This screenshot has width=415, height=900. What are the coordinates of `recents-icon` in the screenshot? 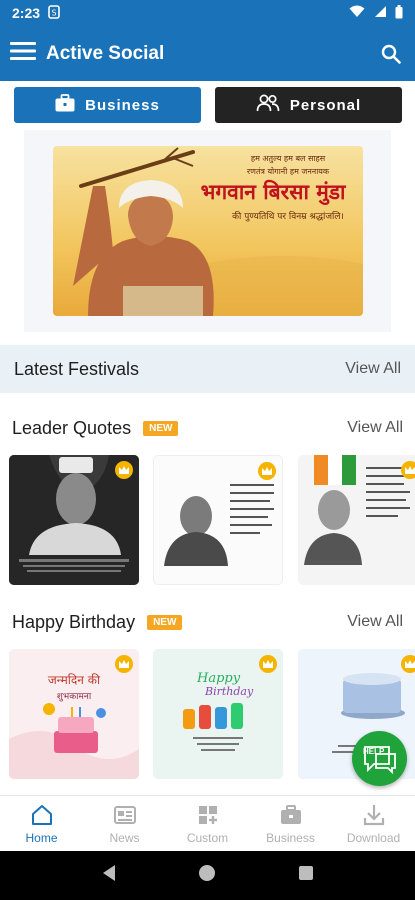 It's located at (306, 875).